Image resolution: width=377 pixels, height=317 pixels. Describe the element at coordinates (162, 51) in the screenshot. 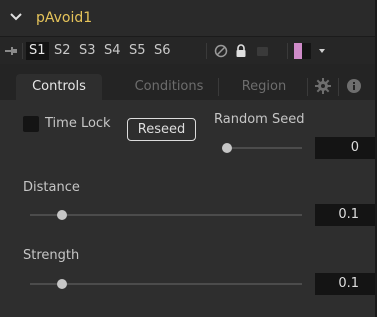

I see `slot-button-s6: S6` at that location.